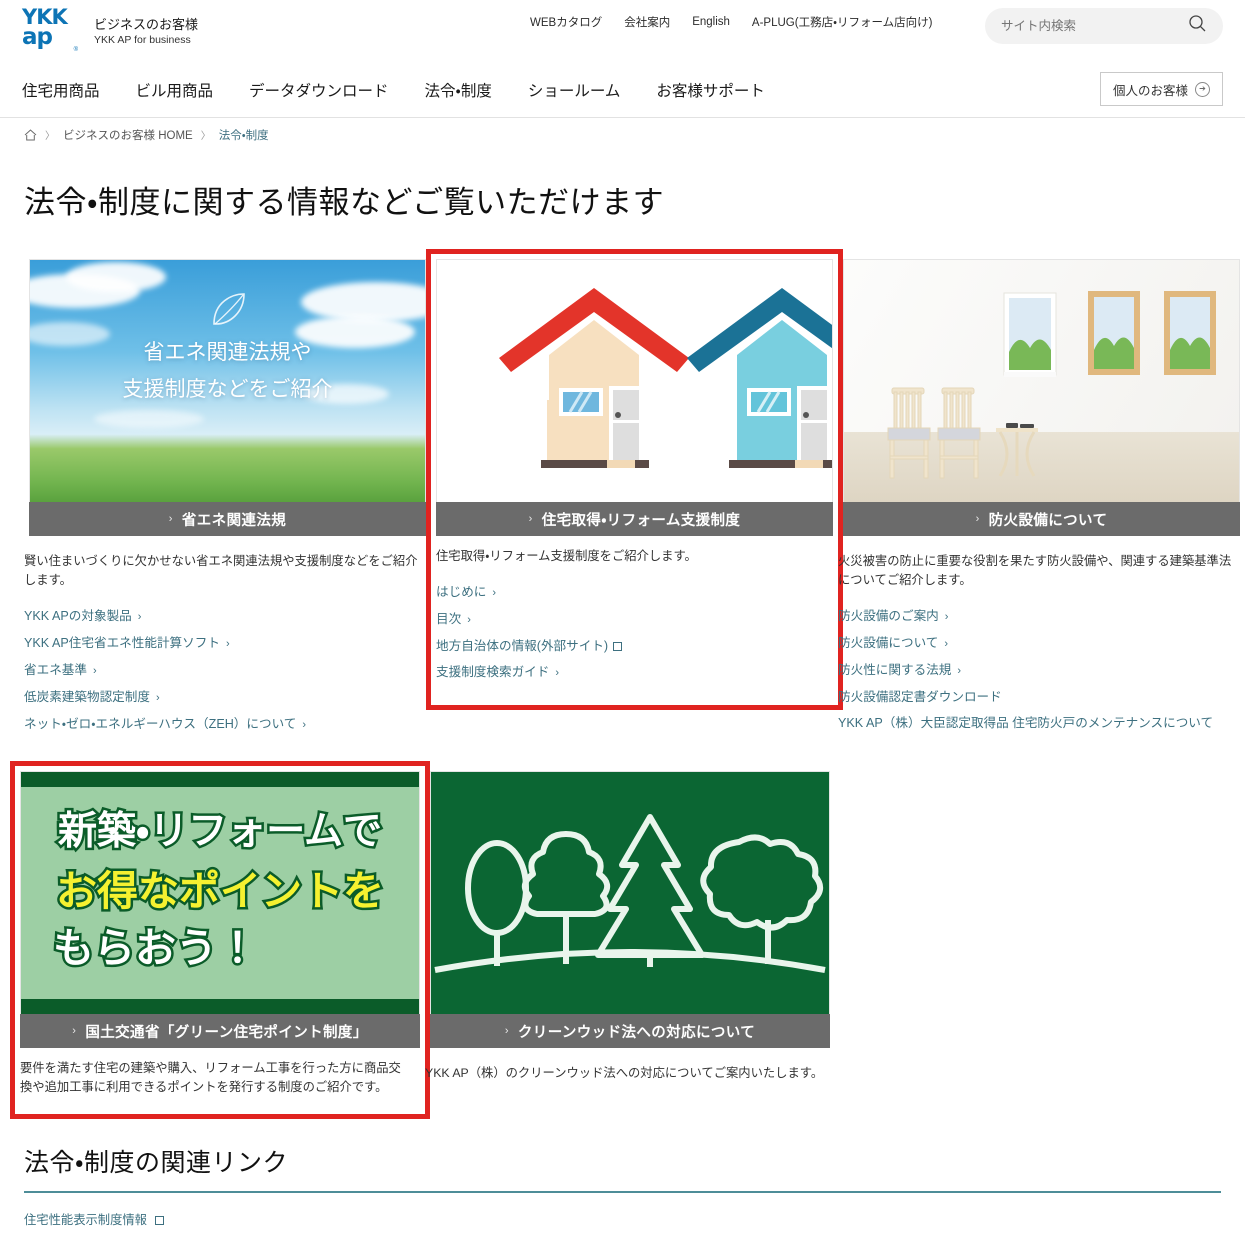 This screenshot has width=1245, height=1245. I want to click on banner-line-1: 新築・リフォームで, so click(219, 832).